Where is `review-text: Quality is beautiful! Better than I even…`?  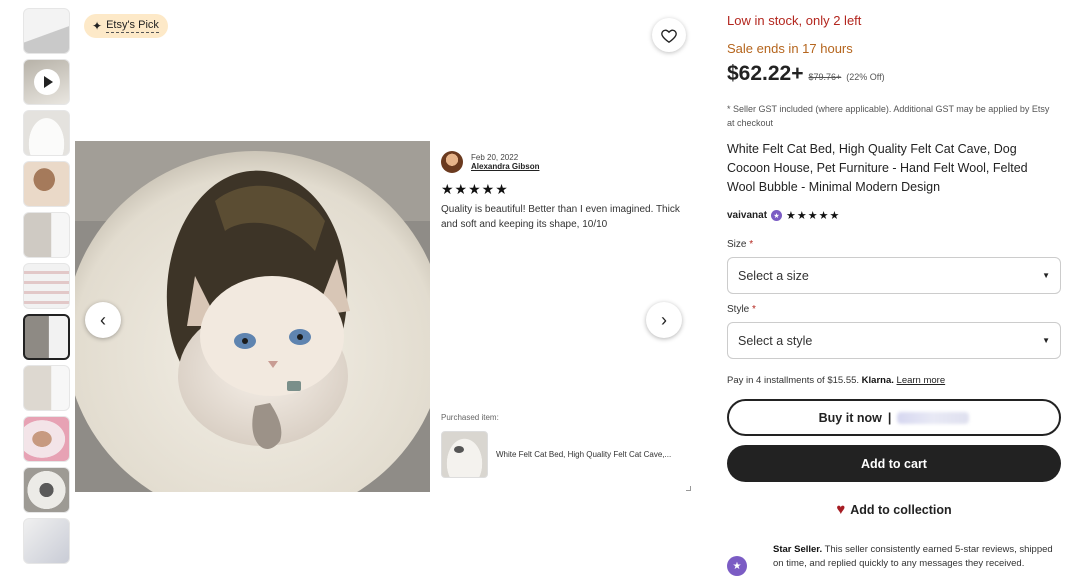
review-text: Quality is beautiful! Better than I even… is located at coordinates (560, 217).